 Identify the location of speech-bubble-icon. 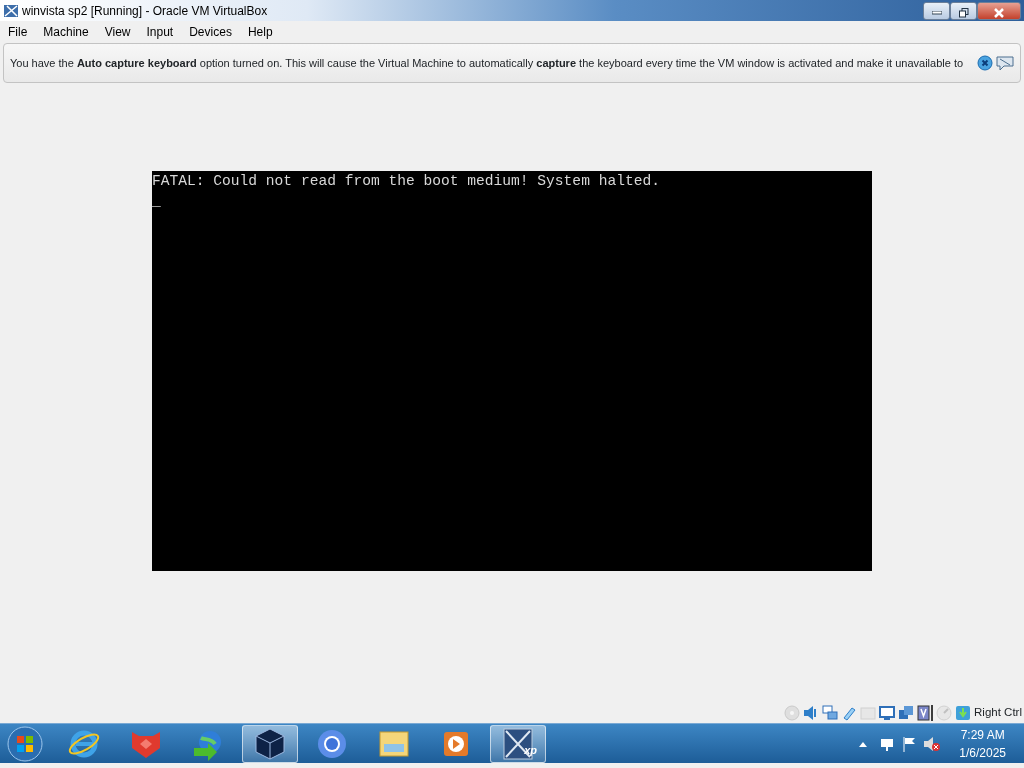
(1005, 63).